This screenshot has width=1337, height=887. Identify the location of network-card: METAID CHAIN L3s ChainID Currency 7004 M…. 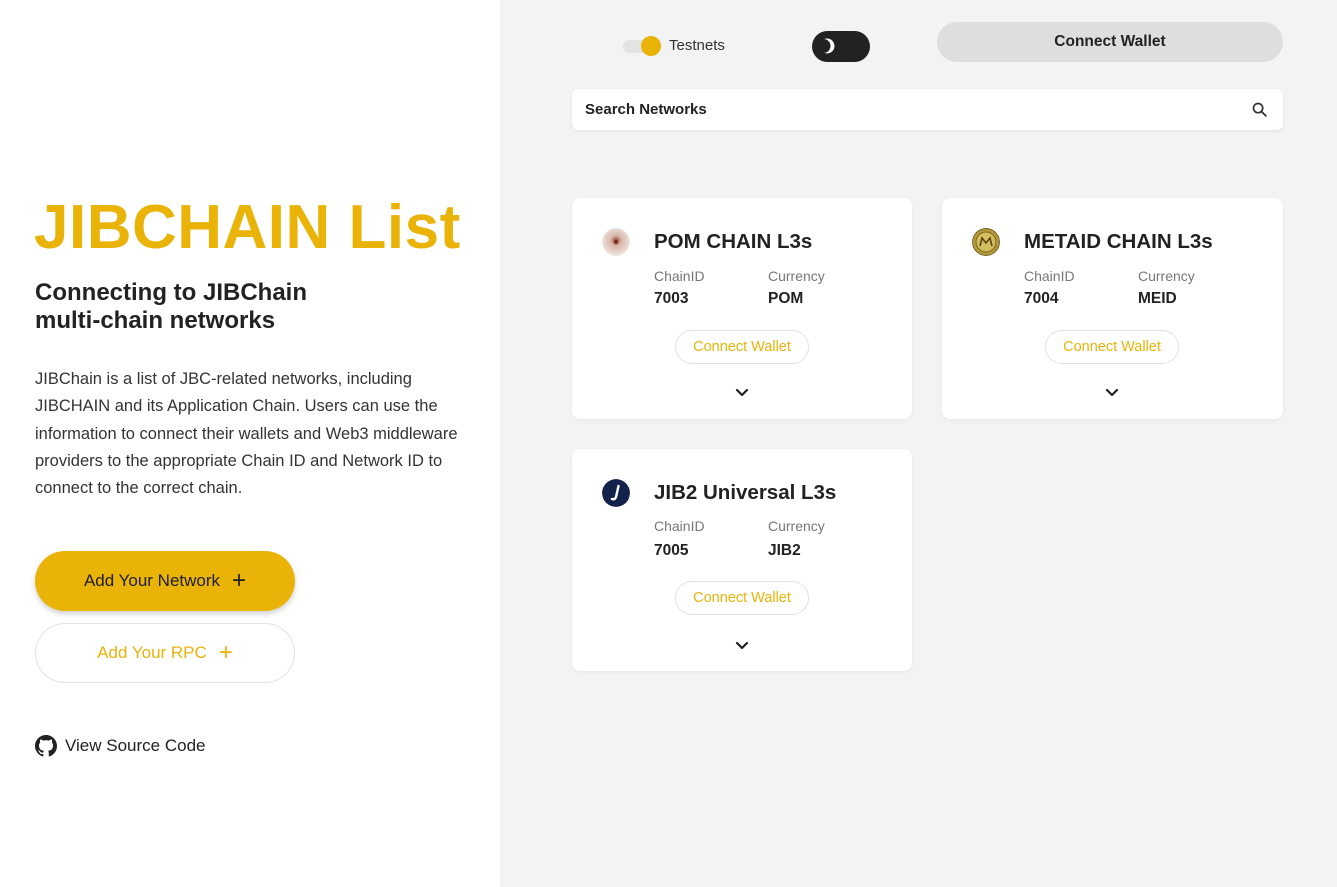
(1112, 308).